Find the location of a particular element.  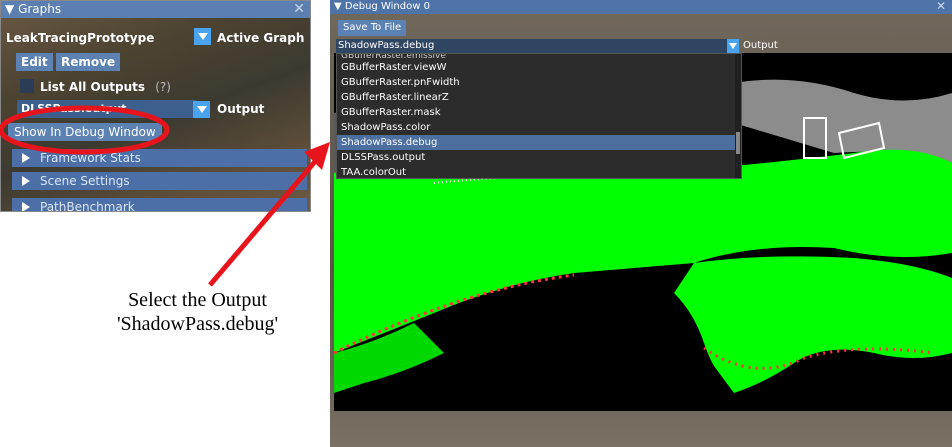

header-label: Scene Settings is located at coordinates (85, 181).